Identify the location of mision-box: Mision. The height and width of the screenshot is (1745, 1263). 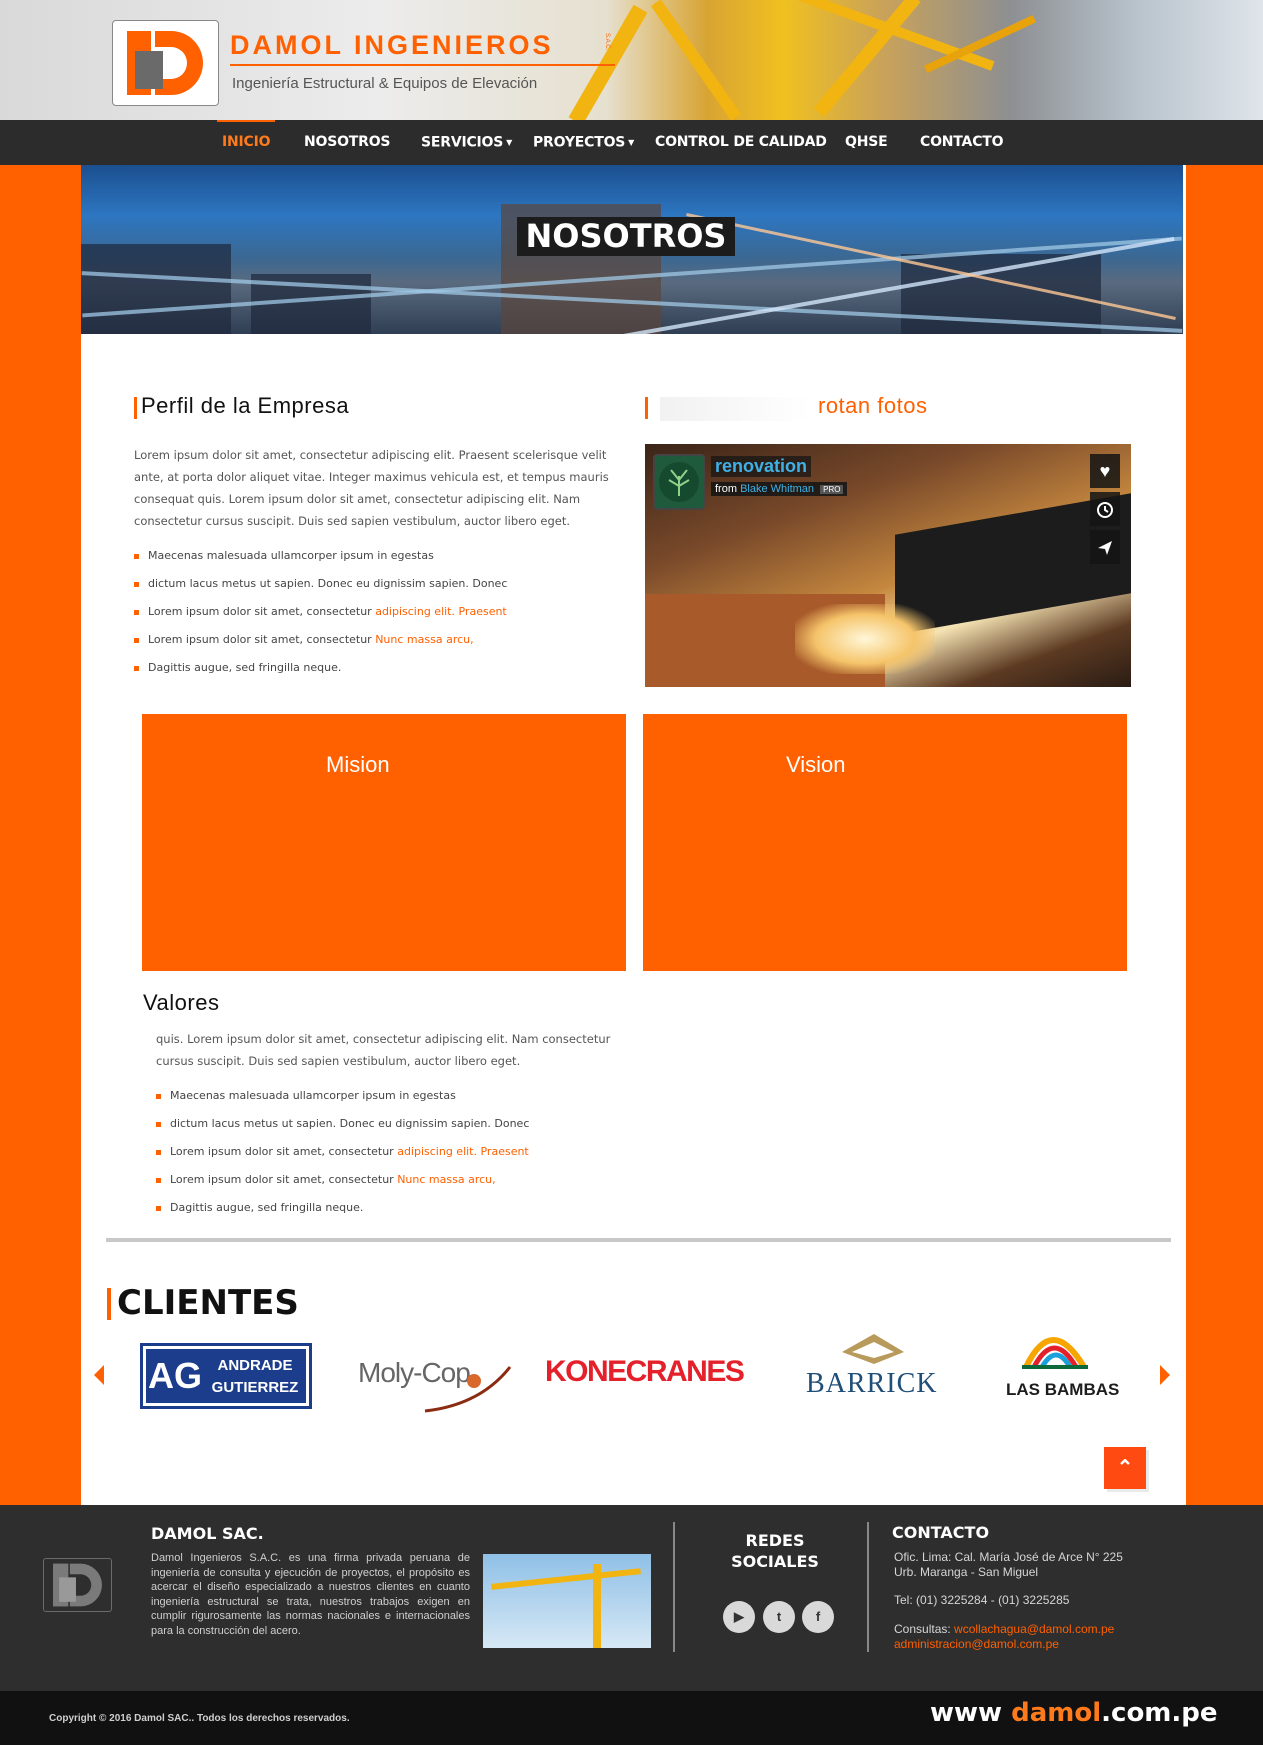
(384, 842).